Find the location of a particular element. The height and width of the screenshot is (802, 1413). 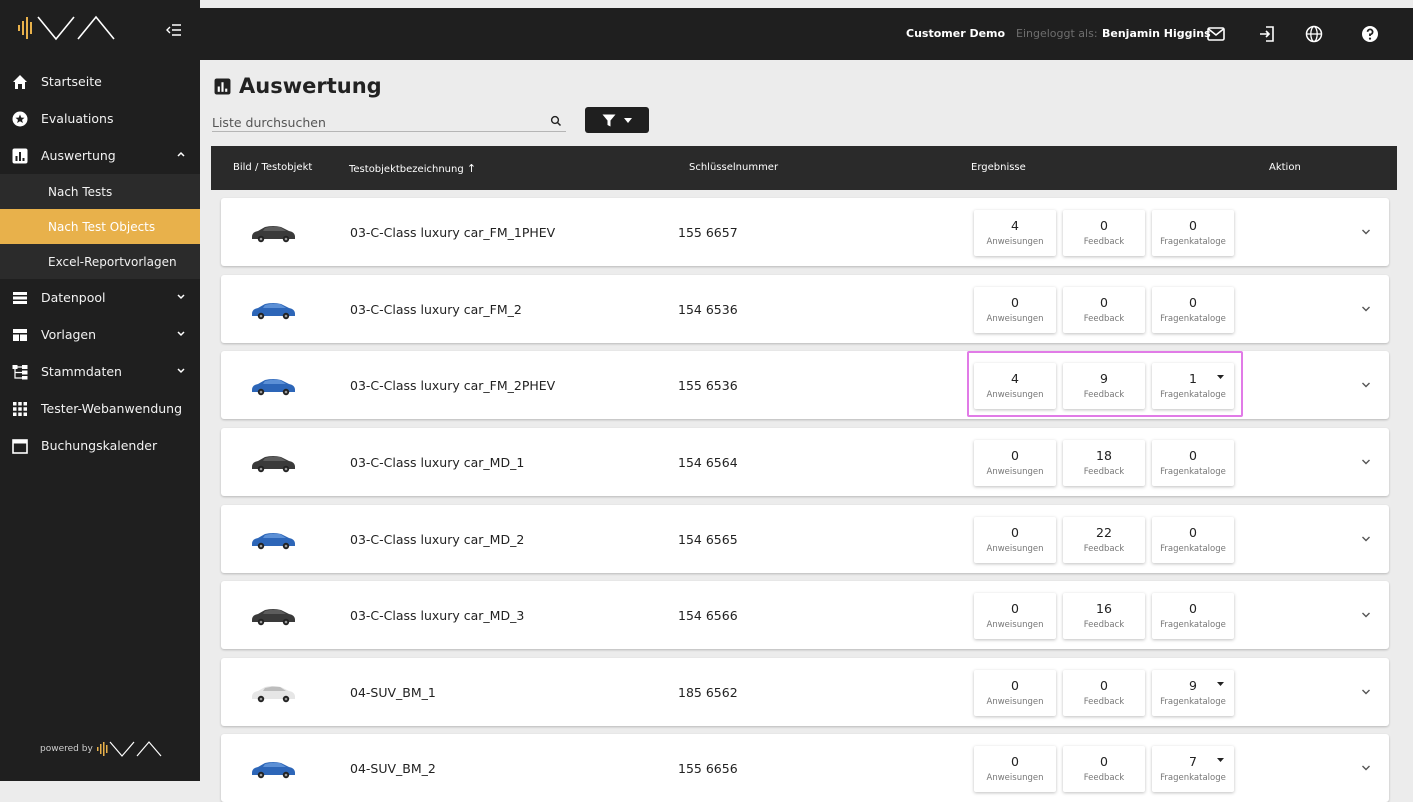

sidebar-subitem-label: Excel-Reportvorlagen is located at coordinates (112, 261).